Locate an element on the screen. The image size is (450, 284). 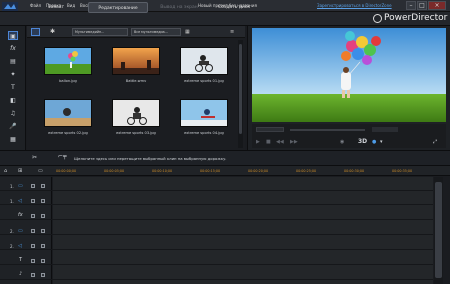
media-label: Battle.wmv is located at coordinates (136, 81).